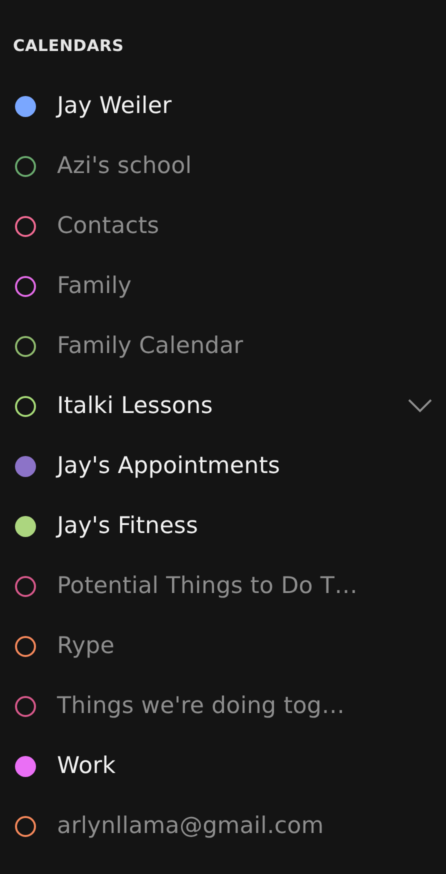 The image size is (446, 874). I want to click on calendar-name: Jay Weiler, so click(114, 106).